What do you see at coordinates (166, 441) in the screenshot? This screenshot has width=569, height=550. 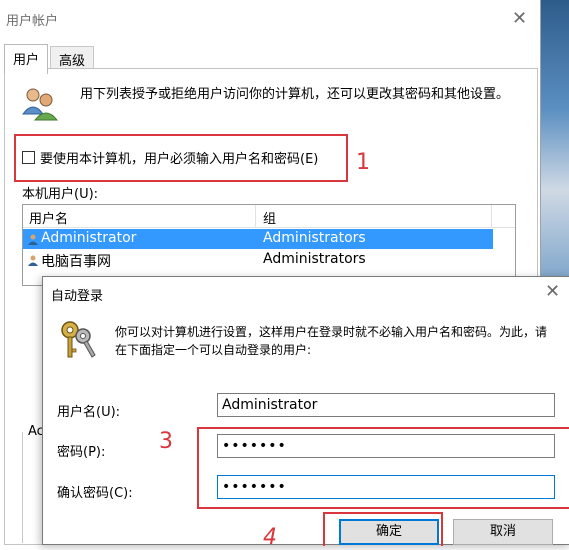 I see `annotation-number-3: 3` at bounding box center [166, 441].